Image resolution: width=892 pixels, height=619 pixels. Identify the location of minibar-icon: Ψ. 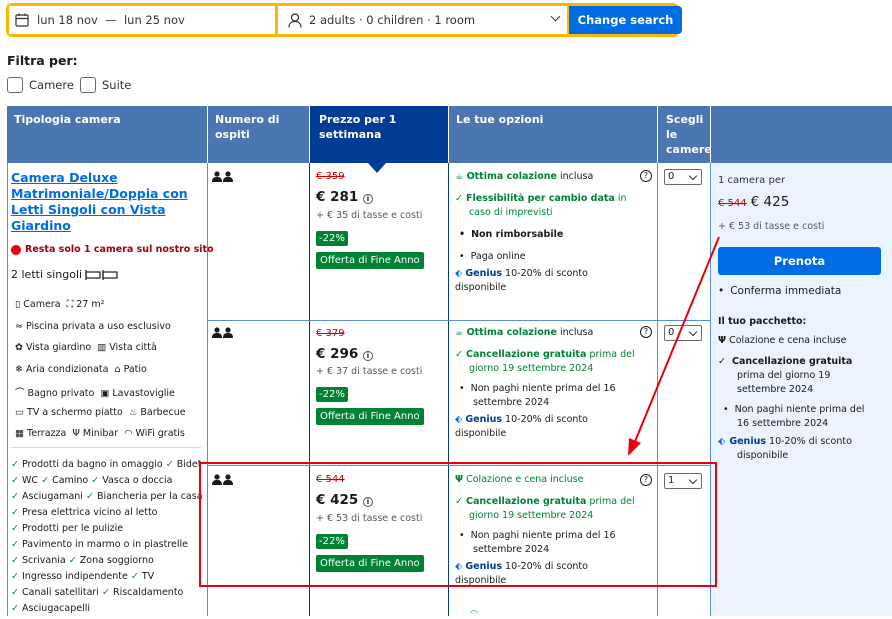
(76, 433).